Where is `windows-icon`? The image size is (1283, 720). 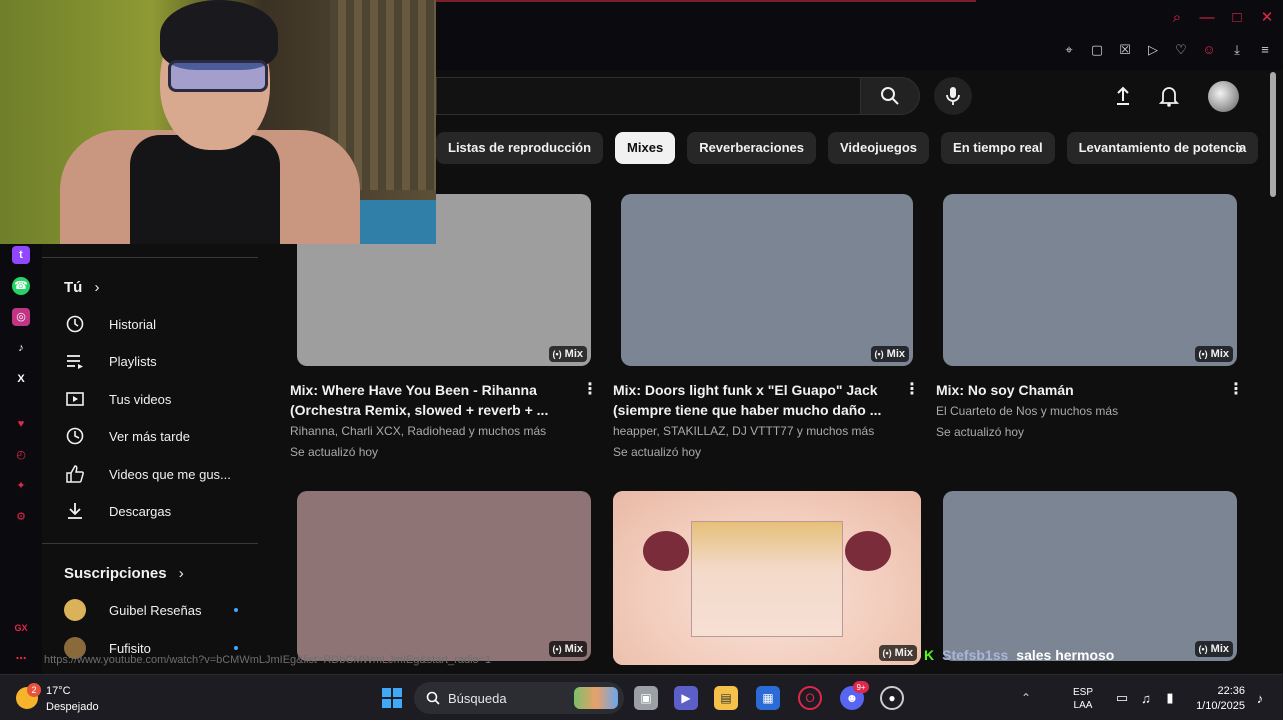 windows-icon is located at coordinates (392, 698).